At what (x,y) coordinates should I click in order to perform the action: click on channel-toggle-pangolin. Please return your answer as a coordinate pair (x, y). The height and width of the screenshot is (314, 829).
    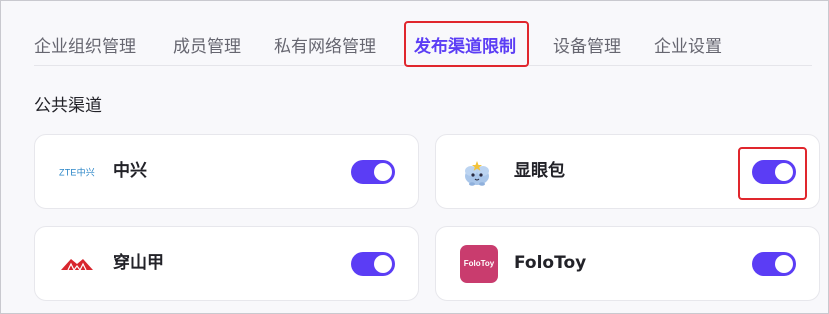
    Looking at the image, I should click on (373, 263).